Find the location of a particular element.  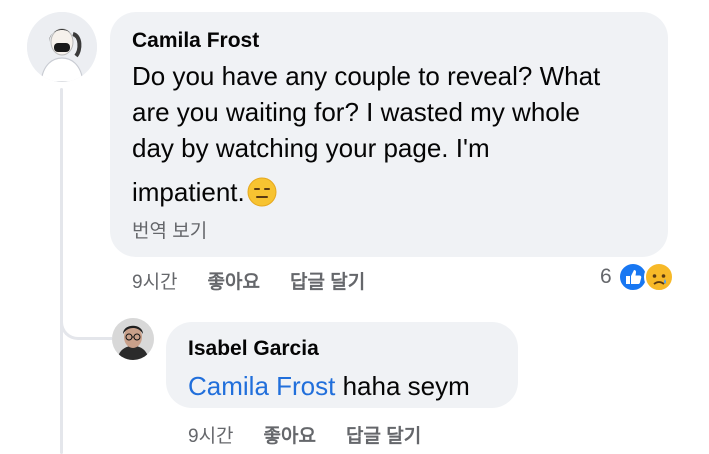

isabel-avatar-photo is located at coordinates (133, 339).